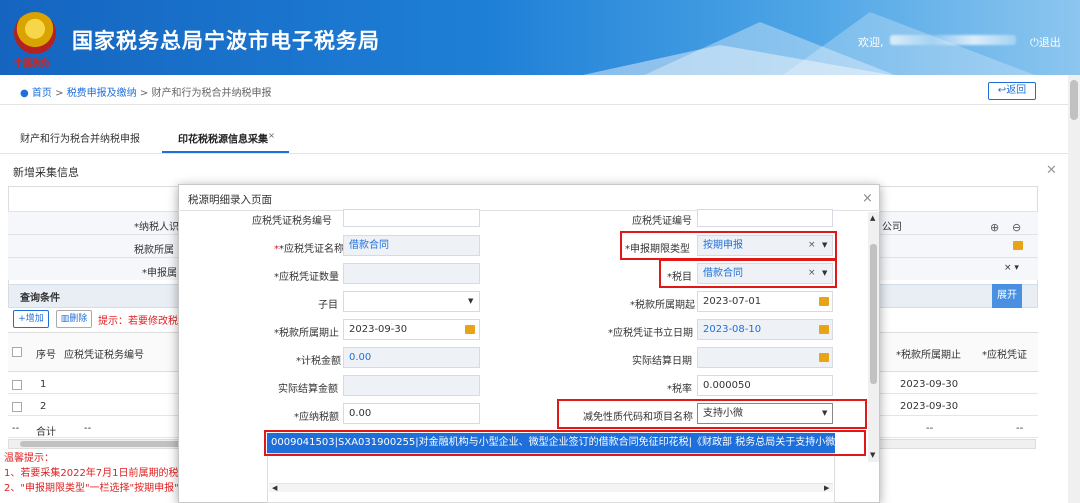 The height and width of the screenshot is (503, 1080). What do you see at coordinates (1016, 227) in the screenshot?
I see `zoom-out-icon: ⊖` at bounding box center [1016, 227].